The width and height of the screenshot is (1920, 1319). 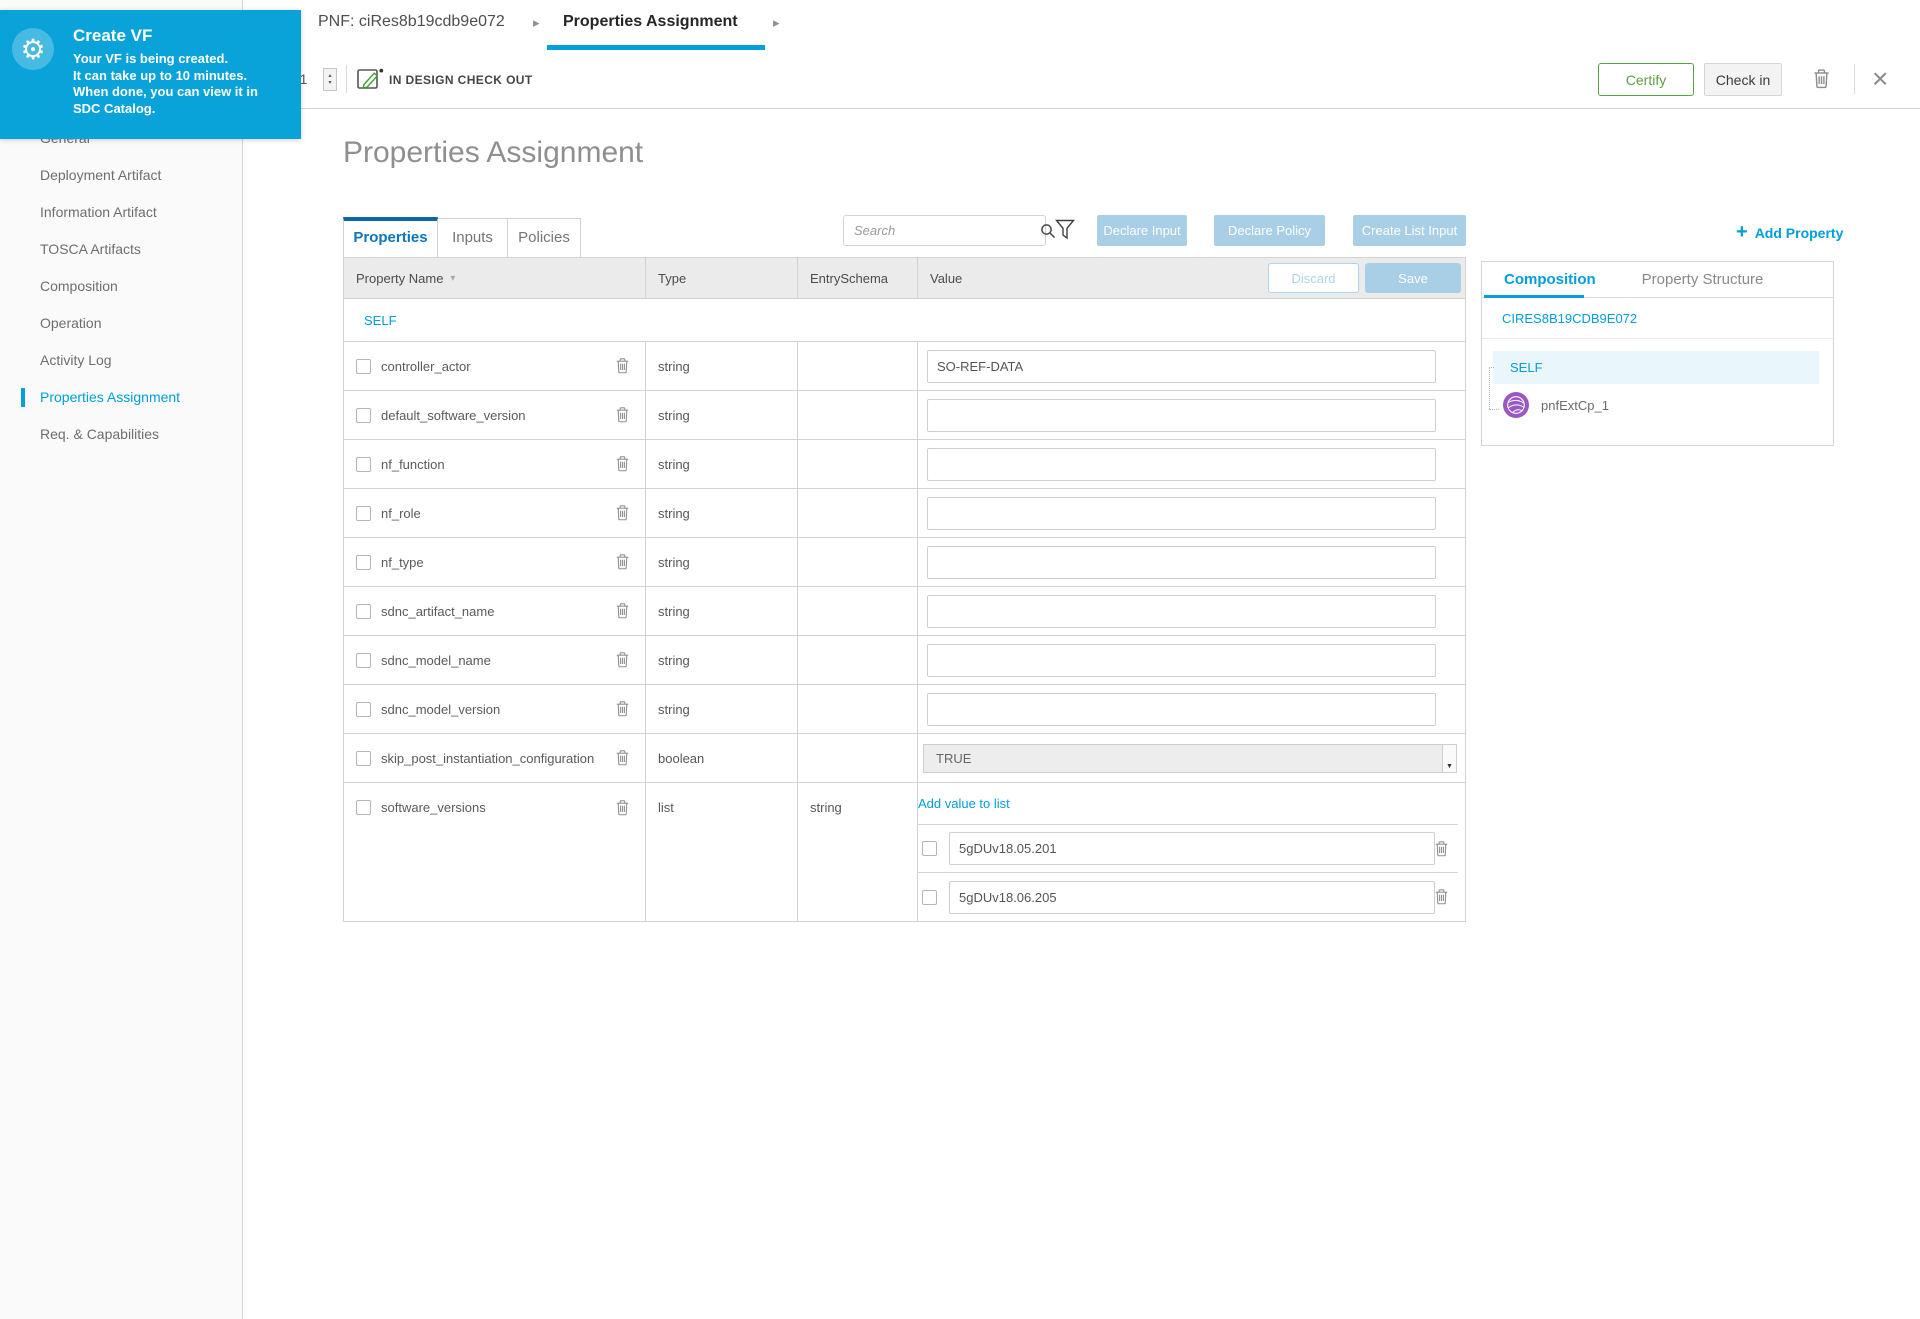 I want to click on search-icon, so click(x=1048, y=231).